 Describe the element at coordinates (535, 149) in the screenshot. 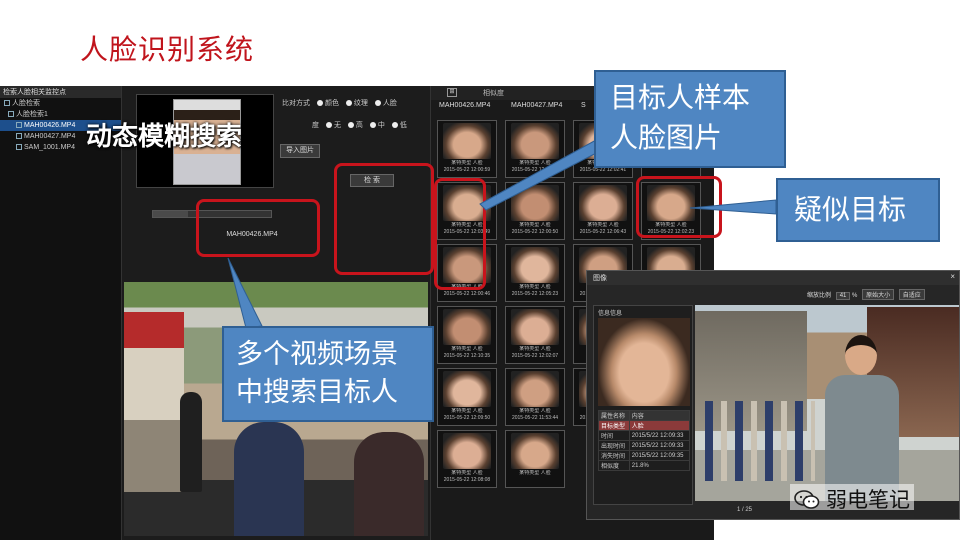

I see `face-thumbnail: 某特类型 人脸 2015-05-22 12:01:25` at that location.